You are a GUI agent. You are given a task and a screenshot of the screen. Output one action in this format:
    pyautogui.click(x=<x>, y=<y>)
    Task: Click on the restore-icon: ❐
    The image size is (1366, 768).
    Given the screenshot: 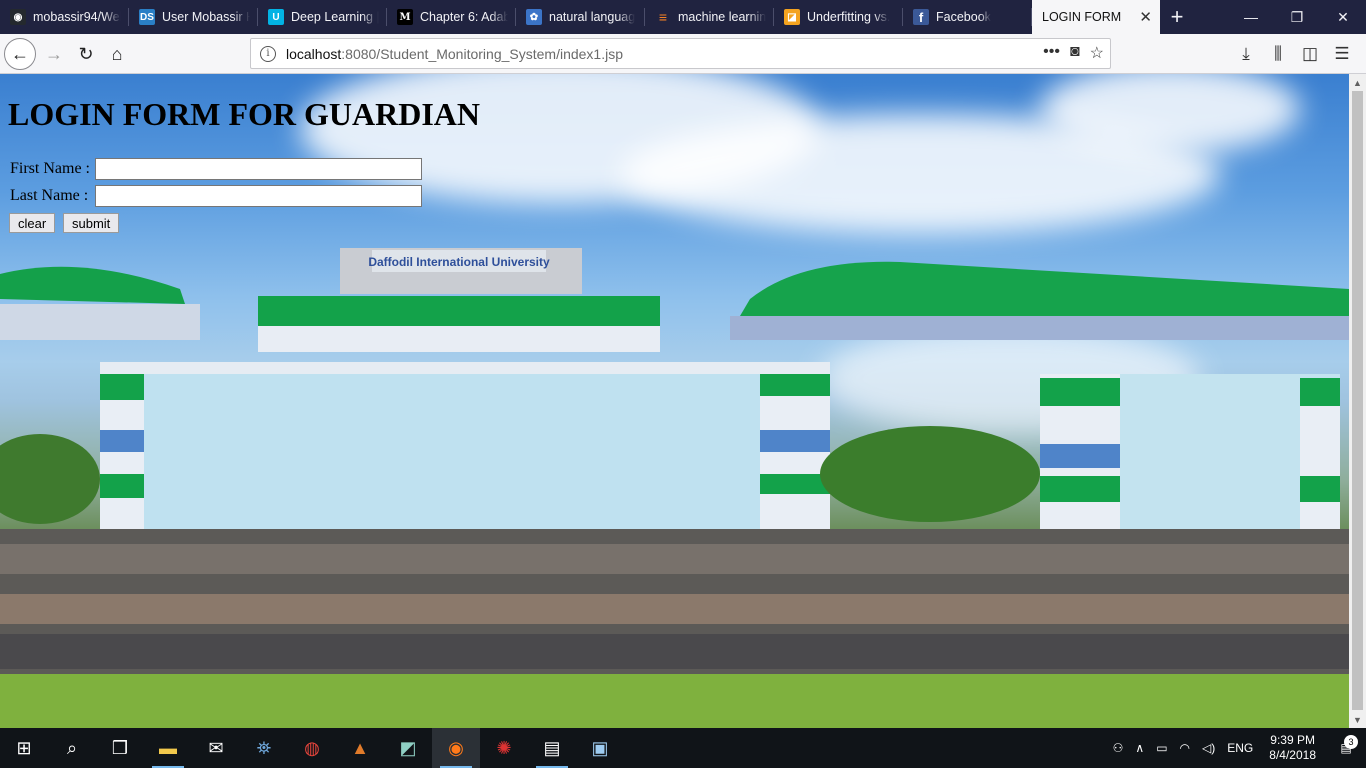 What is the action you would take?
    pyautogui.click(x=1297, y=17)
    